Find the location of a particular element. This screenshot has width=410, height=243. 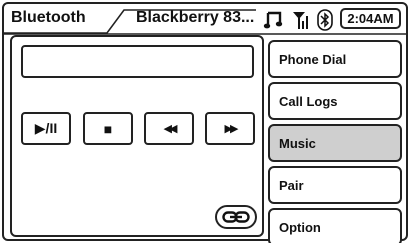

play-pause-label: ▶/II is located at coordinates (46, 128).